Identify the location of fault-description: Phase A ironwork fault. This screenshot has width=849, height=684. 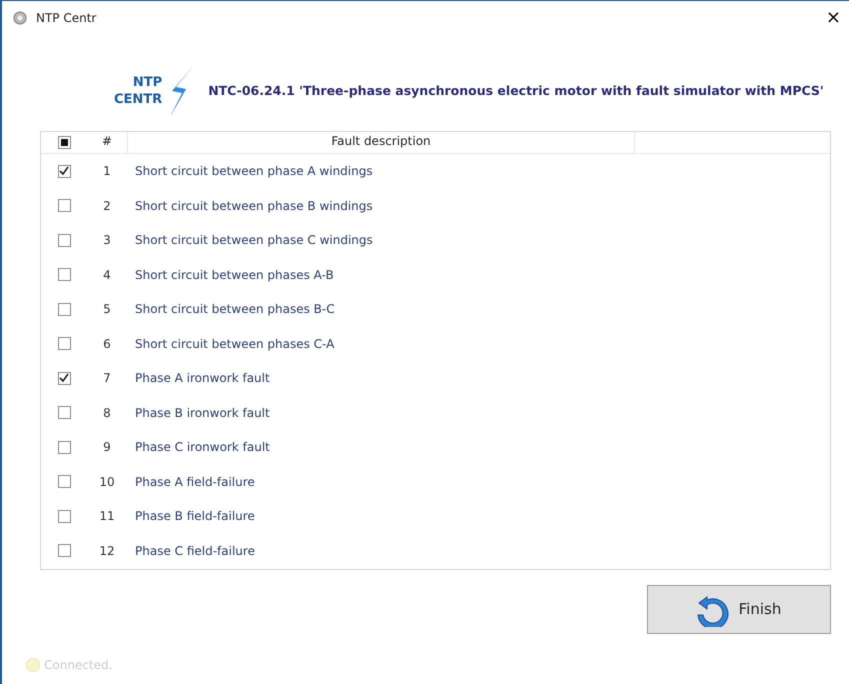
(202, 378).